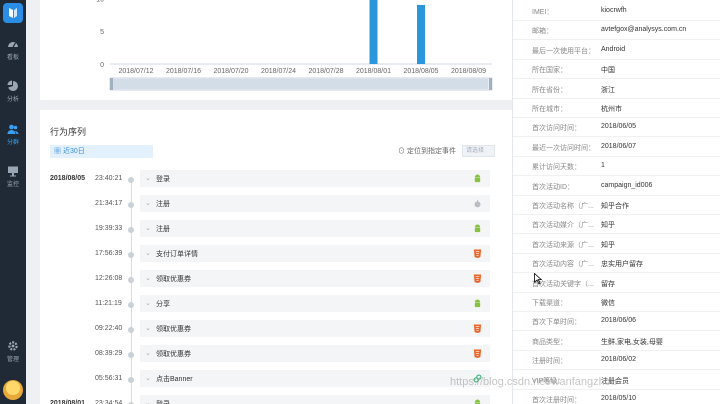 The height and width of the screenshot is (404, 720). What do you see at coordinates (13, 45) in the screenshot?
I see `dashboard-icon` at bounding box center [13, 45].